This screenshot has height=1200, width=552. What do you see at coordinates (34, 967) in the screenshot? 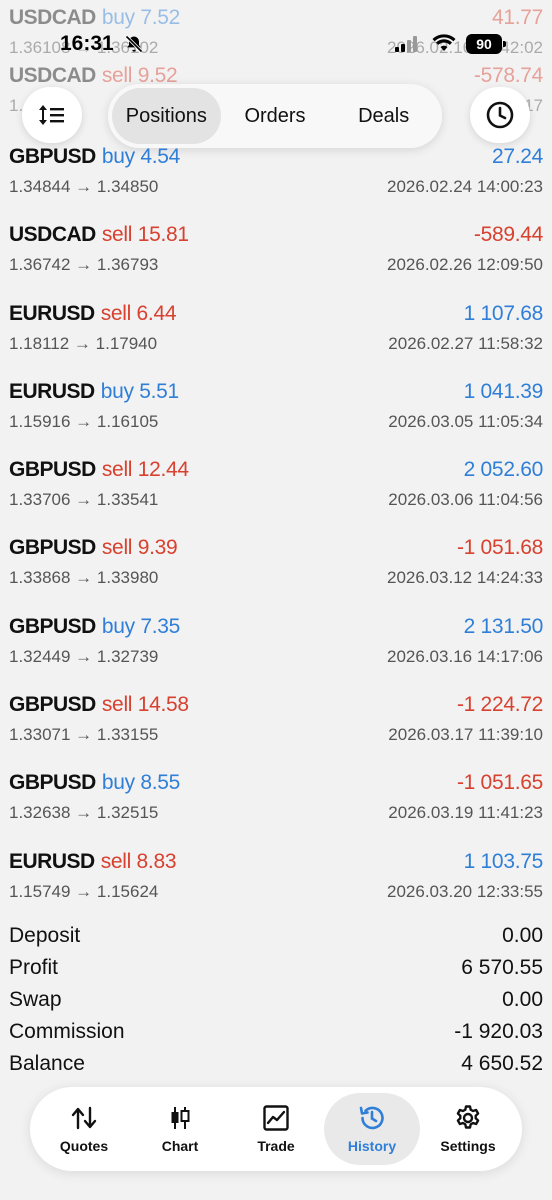
I see `summary-label: Profit` at bounding box center [34, 967].